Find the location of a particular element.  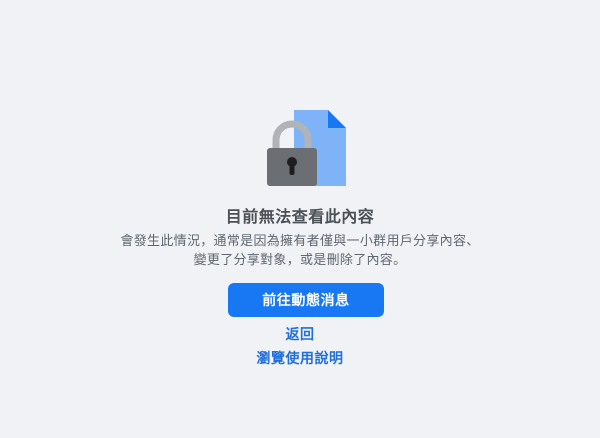

page-title: 目前無法查看此內容 is located at coordinates (300, 216).